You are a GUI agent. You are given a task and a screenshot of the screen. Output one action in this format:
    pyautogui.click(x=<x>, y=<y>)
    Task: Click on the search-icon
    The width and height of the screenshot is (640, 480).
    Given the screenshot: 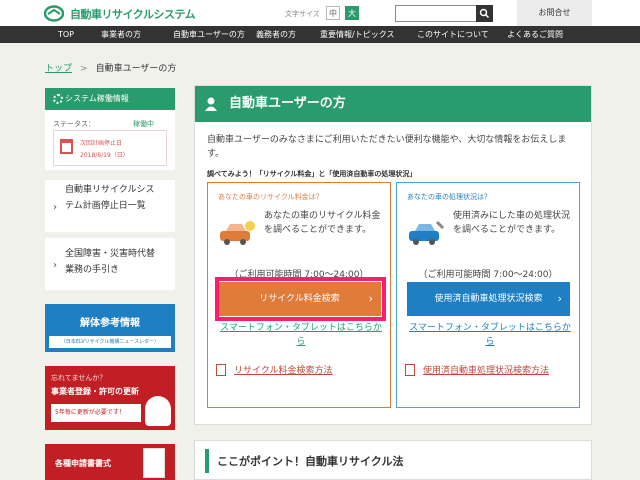 What is the action you would take?
    pyautogui.click(x=484, y=13)
    